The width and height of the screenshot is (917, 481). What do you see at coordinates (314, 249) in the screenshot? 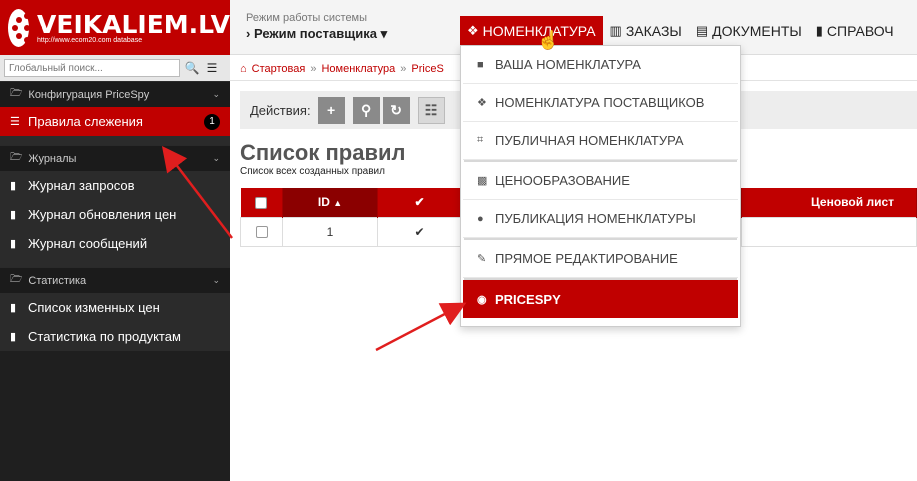
I see `annotation-arrows` at bounding box center [314, 249].